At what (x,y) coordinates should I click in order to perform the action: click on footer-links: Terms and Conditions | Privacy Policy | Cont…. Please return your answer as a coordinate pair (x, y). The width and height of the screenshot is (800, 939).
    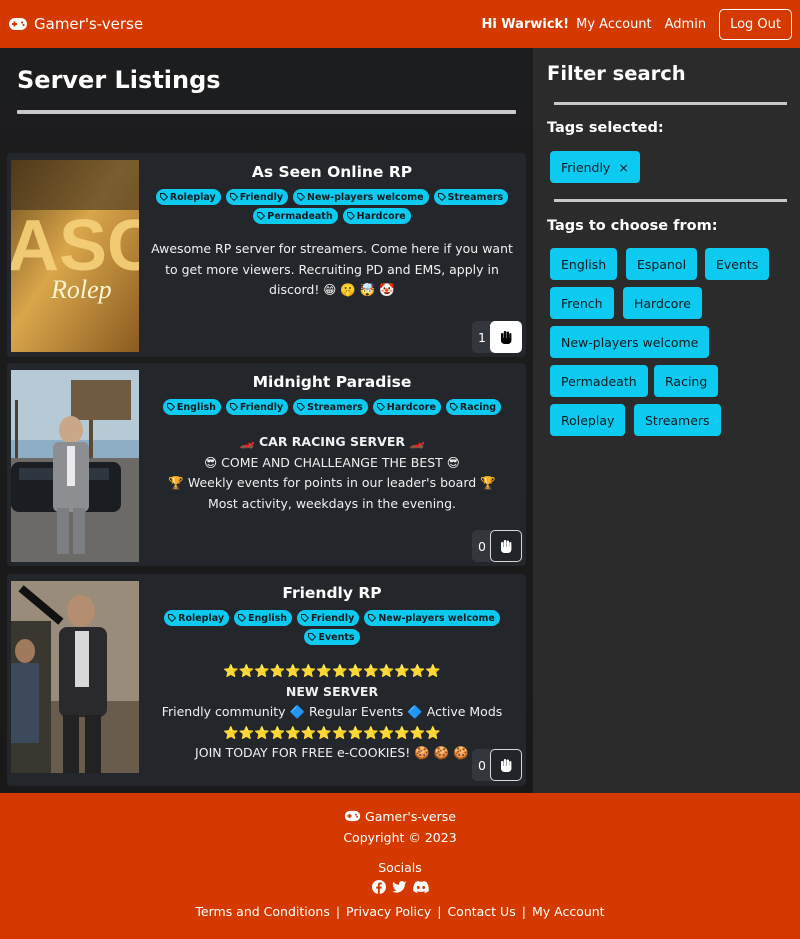
    Looking at the image, I should click on (400, 911).